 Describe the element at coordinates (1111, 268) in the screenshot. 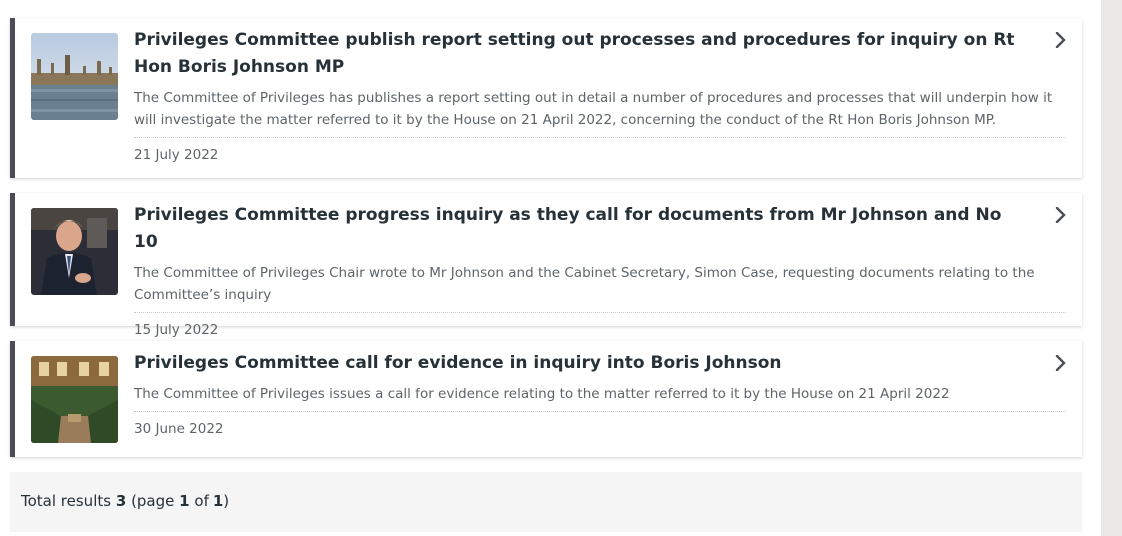

I see `scrollbar-track` at that location.